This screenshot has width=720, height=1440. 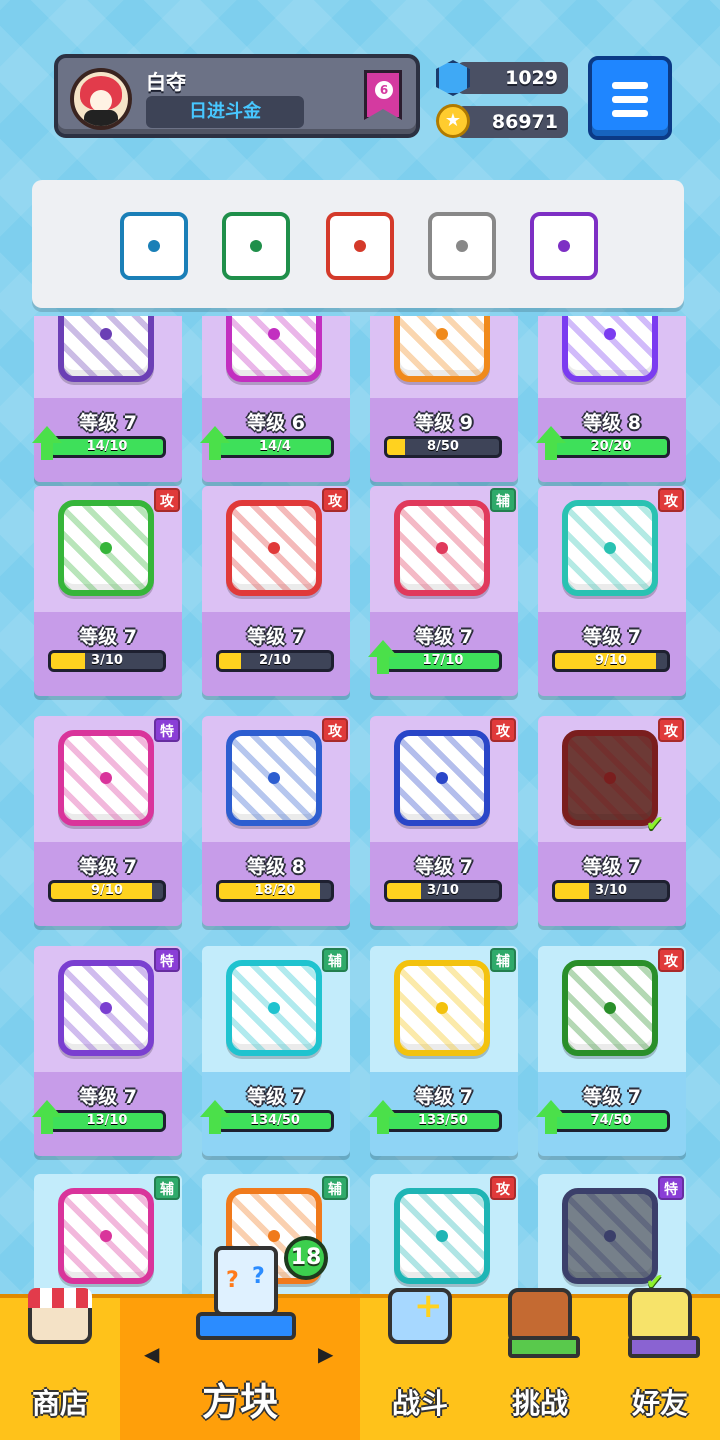 I want to click on dice-card: 攻 ✔ 等级 7 3/10, so click(x=612, y=821).